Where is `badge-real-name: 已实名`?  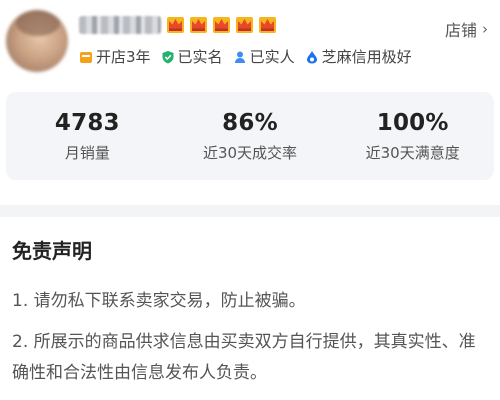 badge-real-name: 已实名 is located at coordinates (192, 56).